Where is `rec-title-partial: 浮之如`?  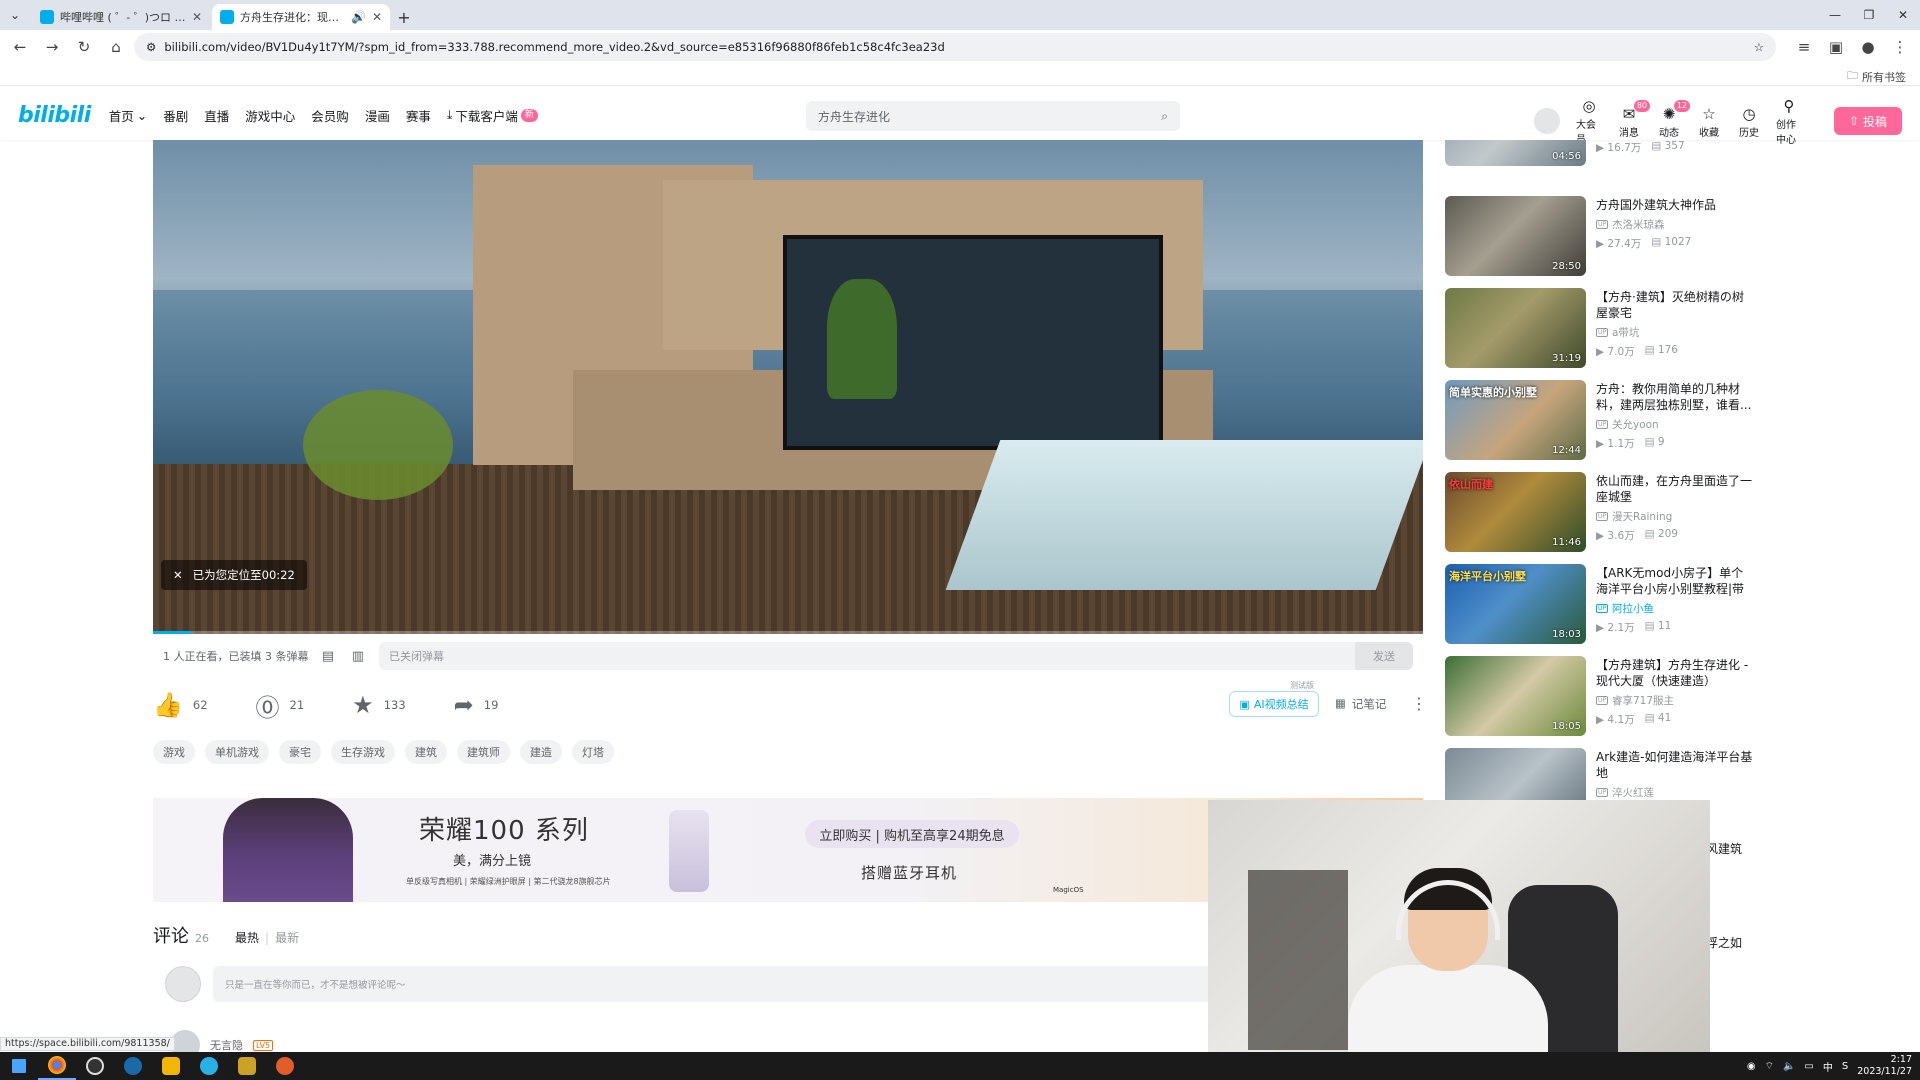
rec-title-partial: 浮之如 is located at coordinates (1724, 942).